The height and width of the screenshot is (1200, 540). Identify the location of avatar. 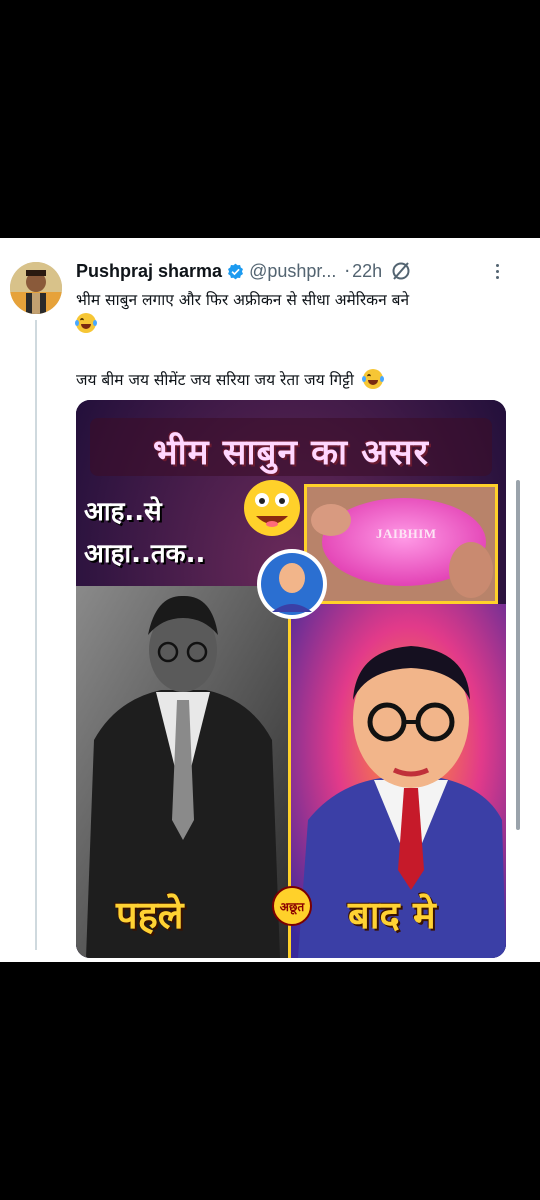
(36, 288).